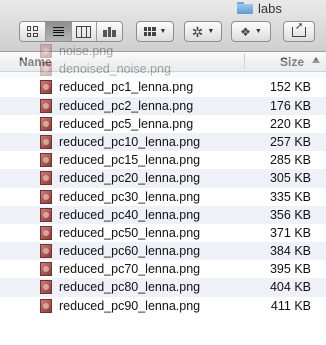 The width and height of the screenshot is (326, 345). I want to click on file-row: reduced_pc15_lenna.png 285 KB, so click(163, 160).